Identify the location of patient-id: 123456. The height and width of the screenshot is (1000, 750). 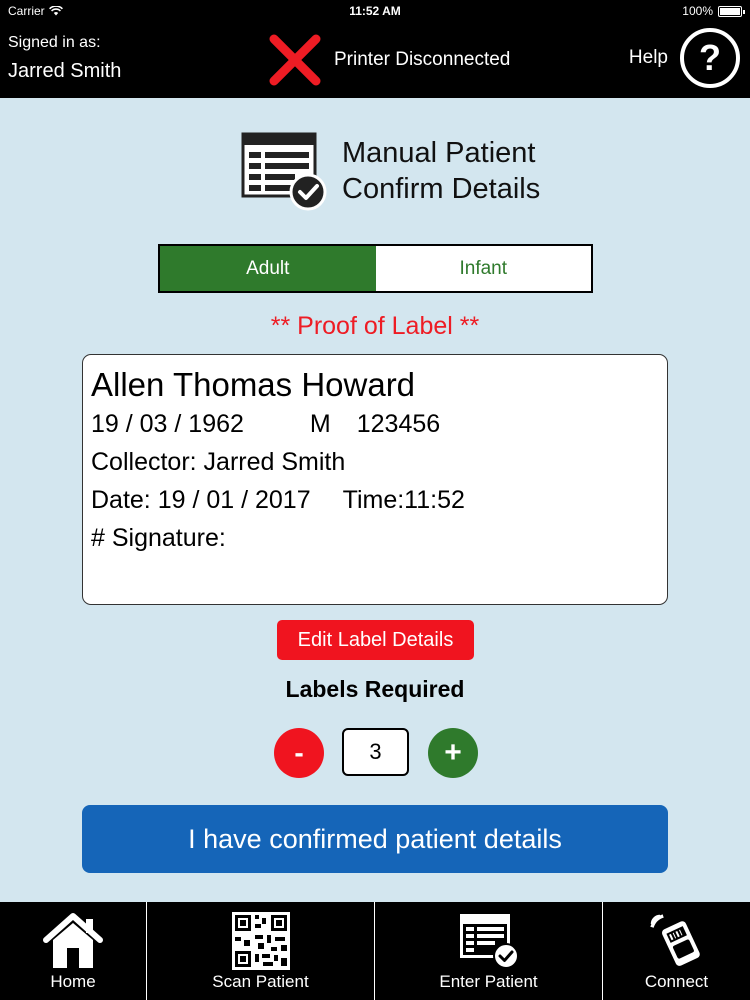
(398, 424).